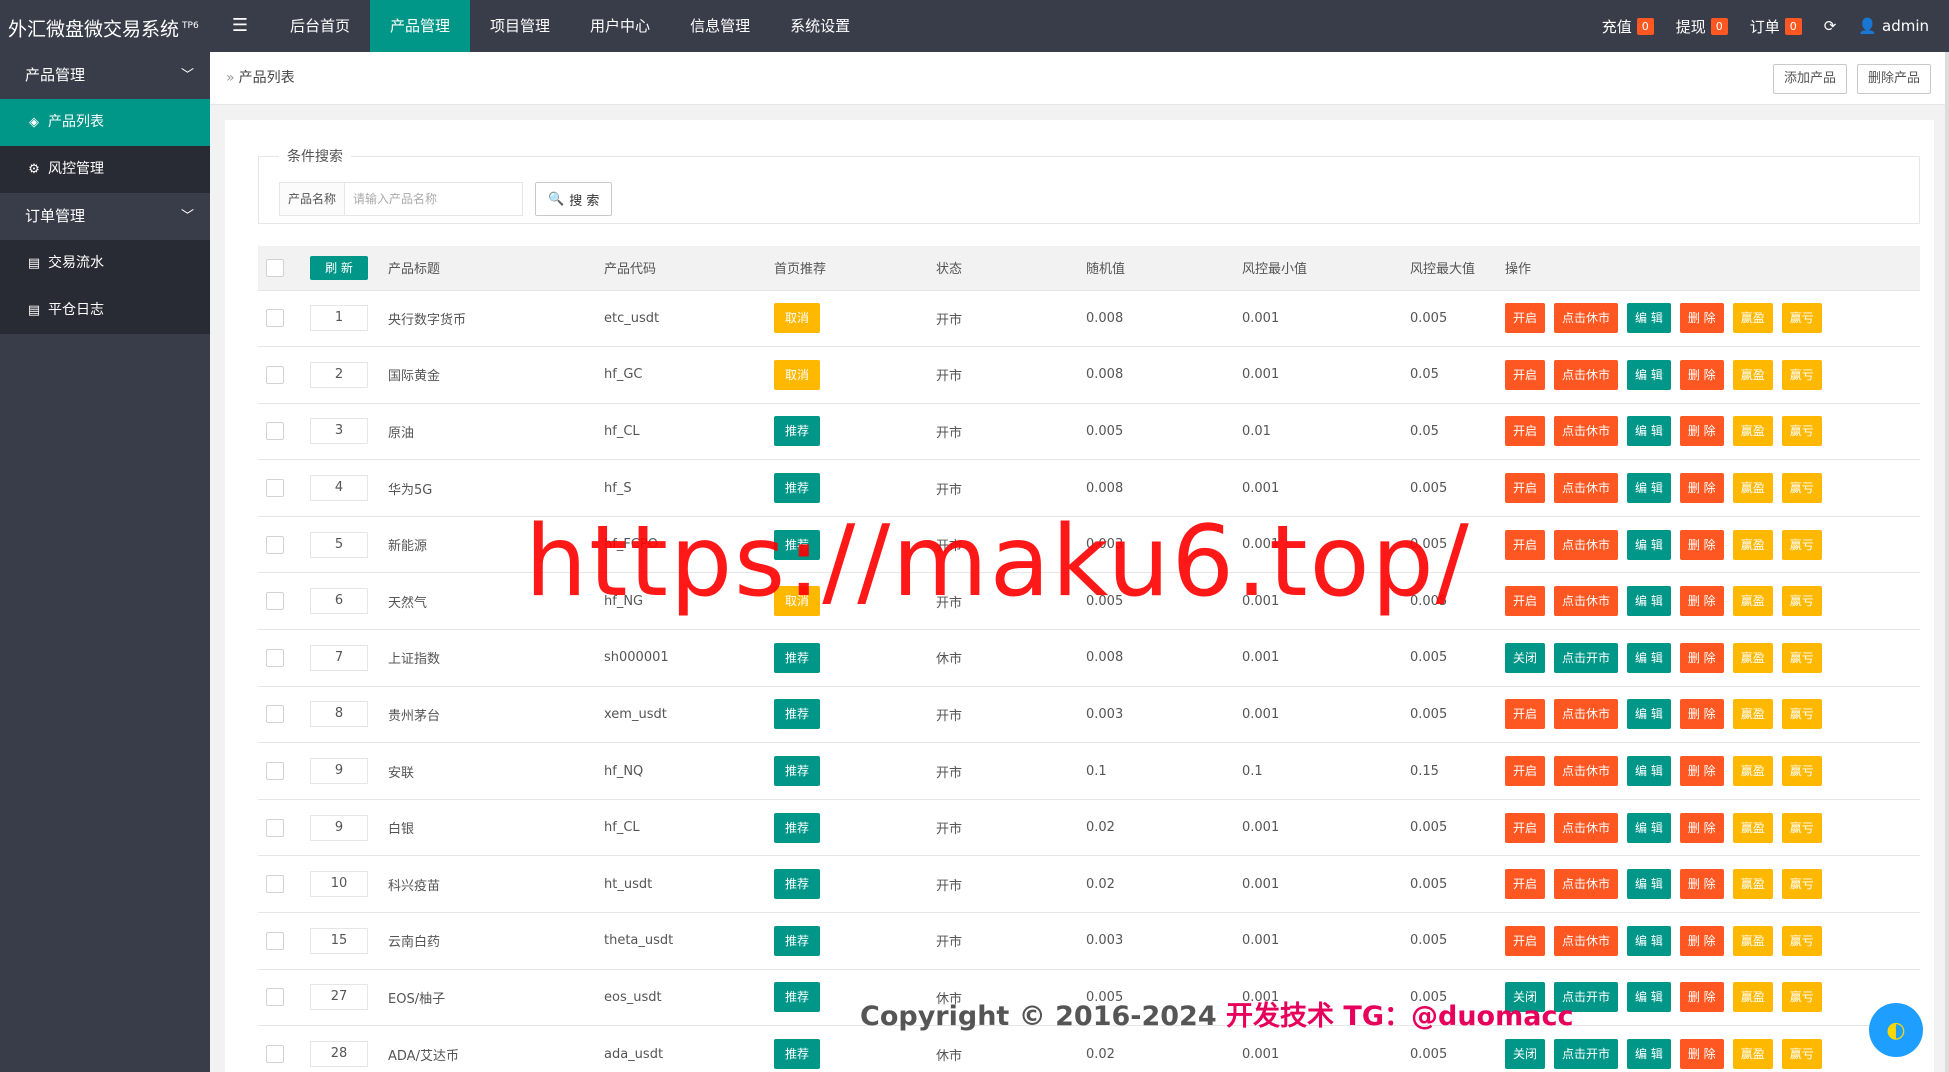 This screenshot has height=1072, width=1949. What do you see at coordinates (420, 26) in the screenshot?
I see `topnav-item-1: 产品管理` at bounding box center [420, 26].